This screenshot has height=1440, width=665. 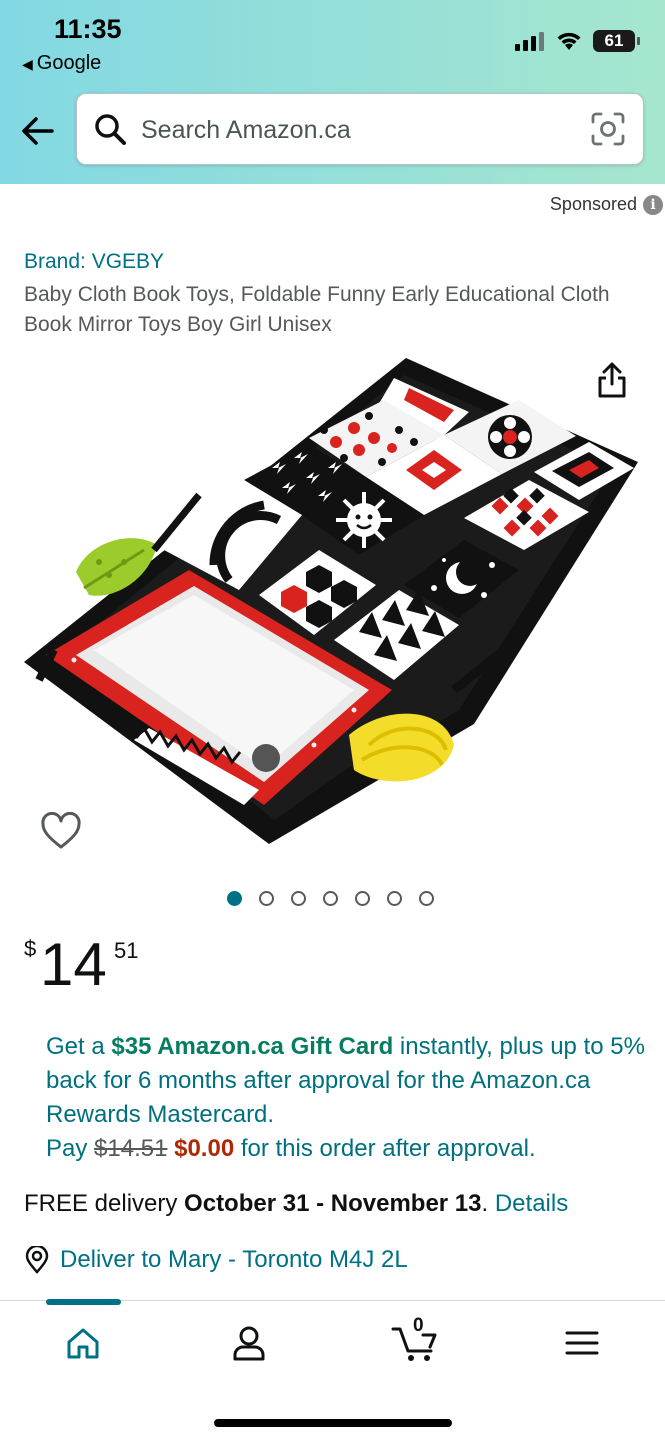 What do you see at coordinates (488, 1203) in the screenshot?
I see `delivery-sep: .` at bounding box center [488, 1203].